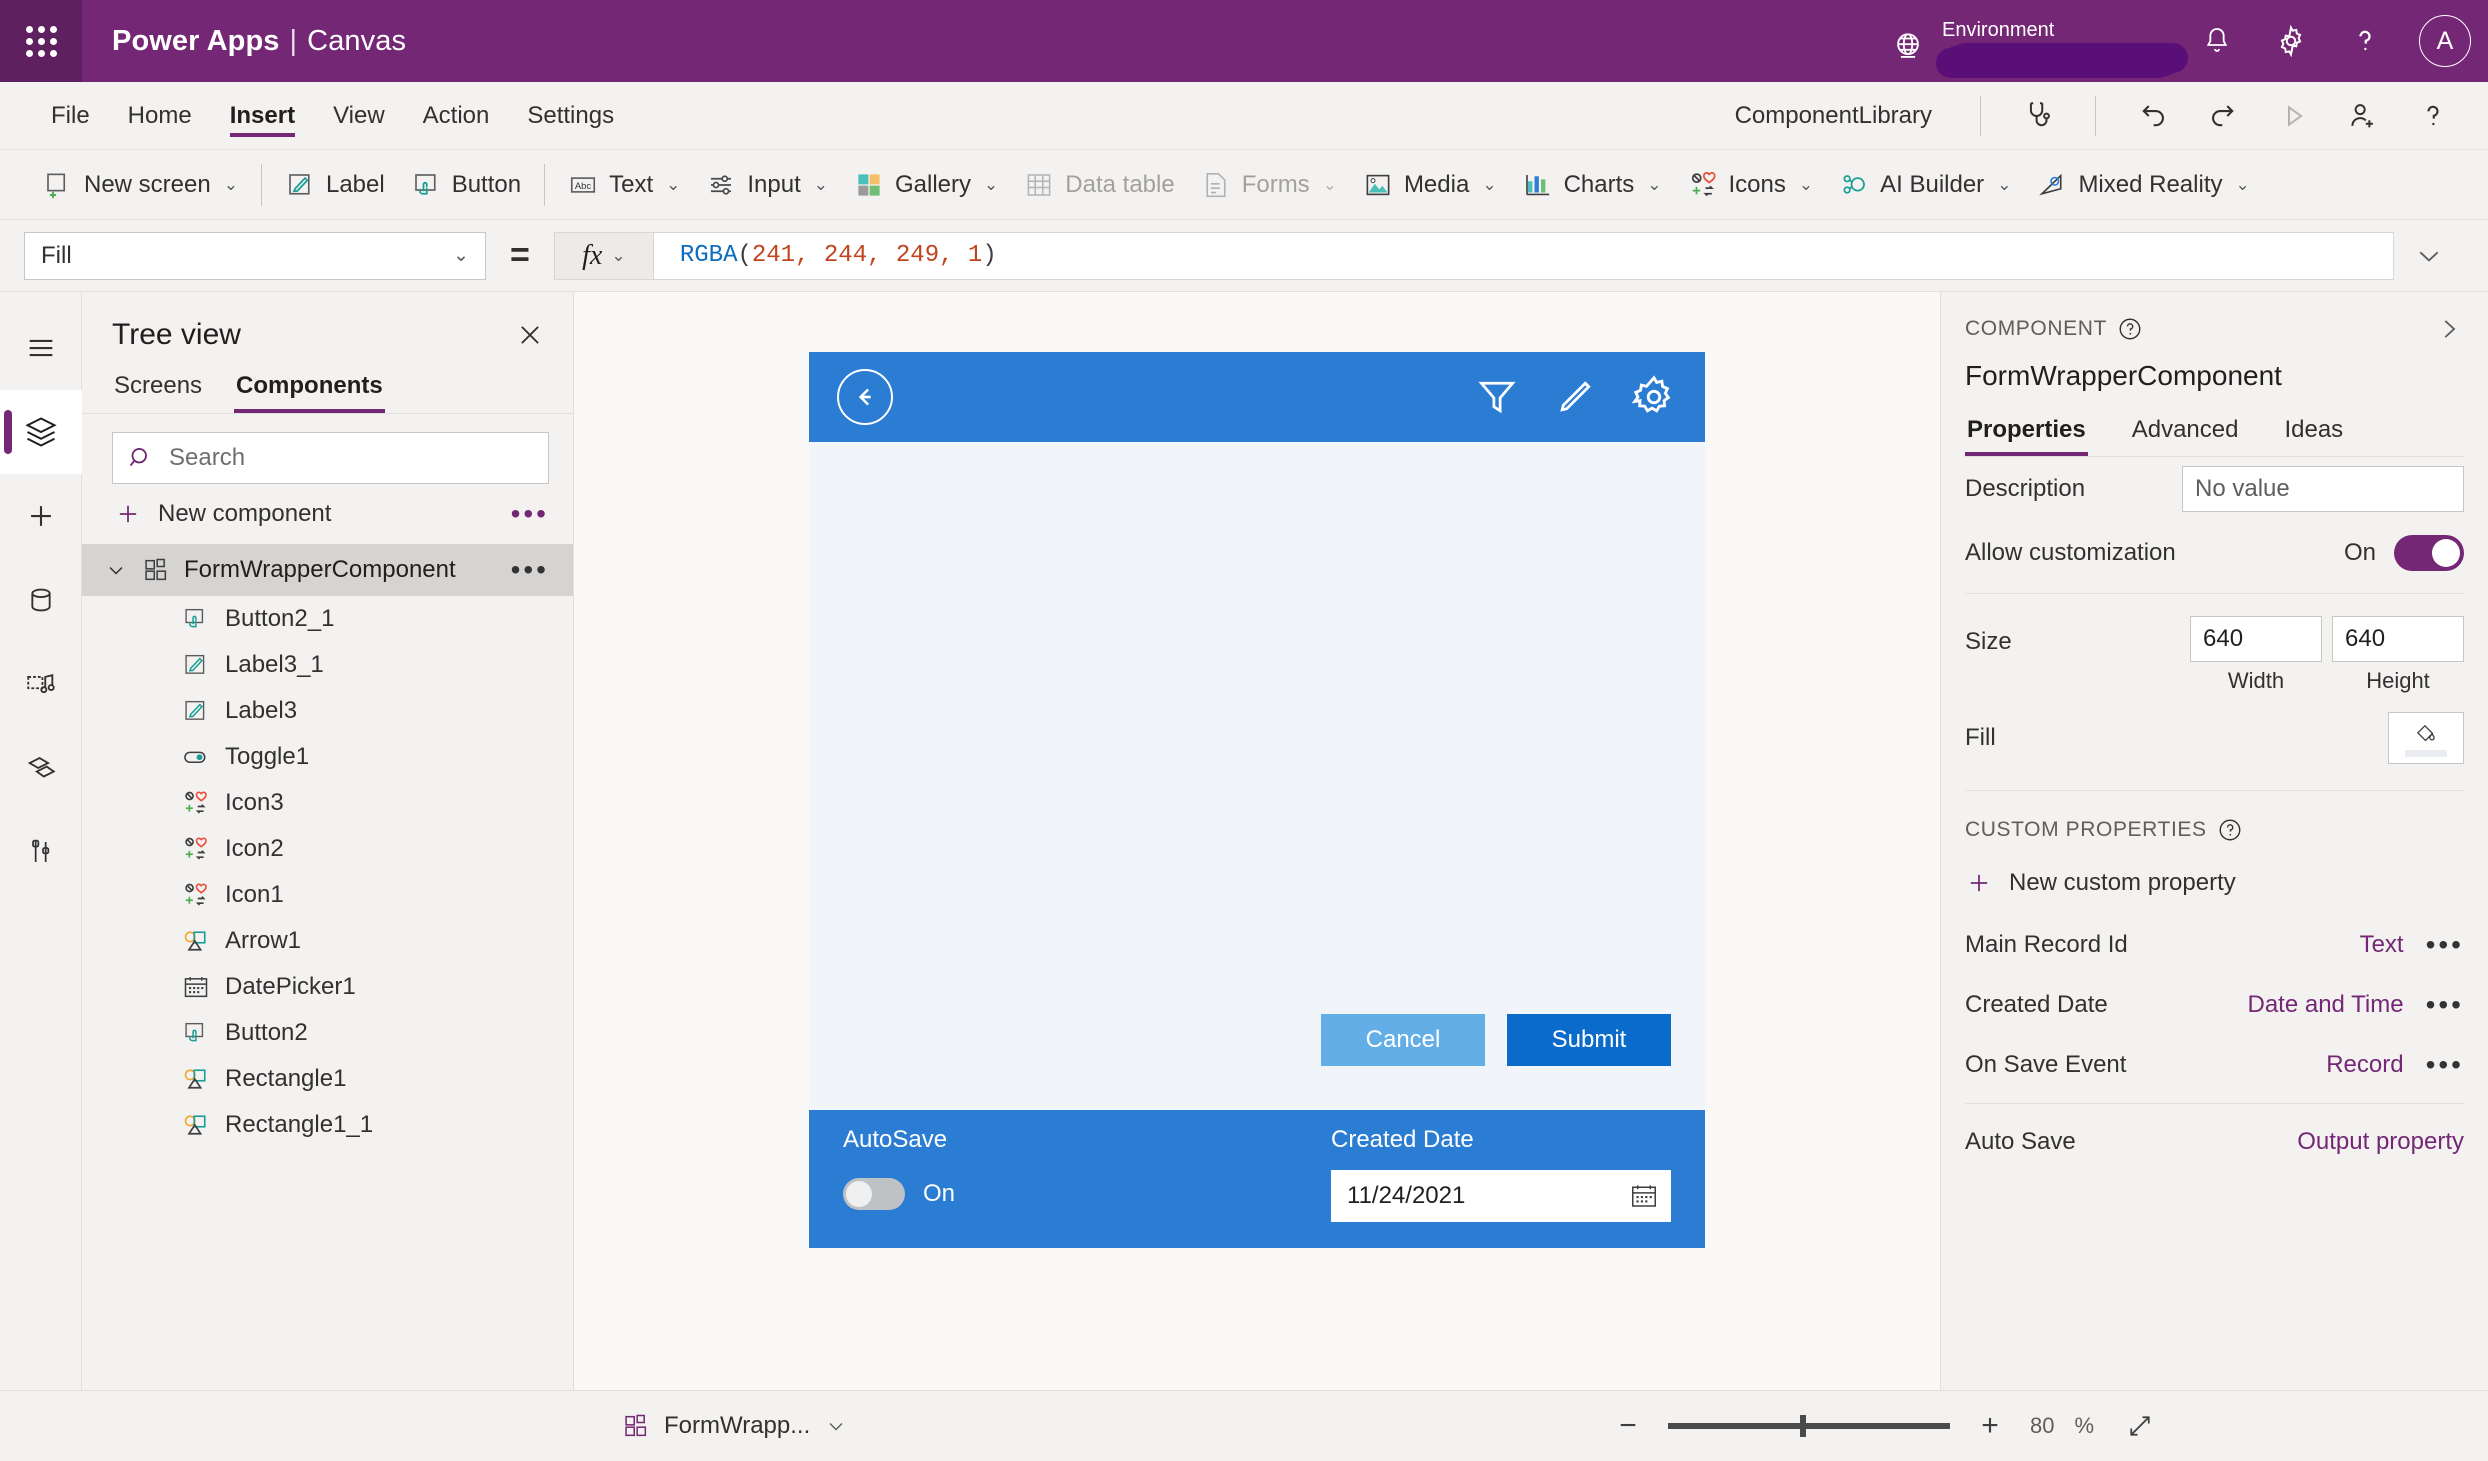  What do you see at coordinates (351, 458) in the screenshot?
I see `search-input` at bounding box center [351, 458].